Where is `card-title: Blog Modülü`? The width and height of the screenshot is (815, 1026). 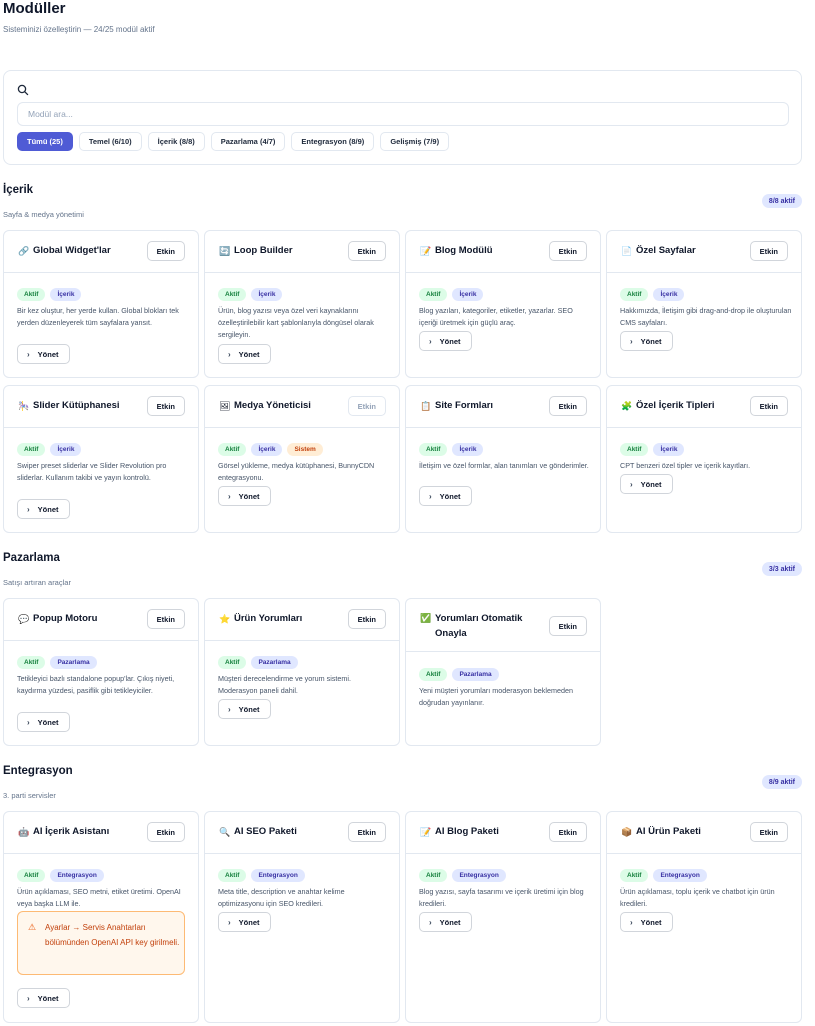
card-title: Blog Modülü is located at coordinates (464, 250).